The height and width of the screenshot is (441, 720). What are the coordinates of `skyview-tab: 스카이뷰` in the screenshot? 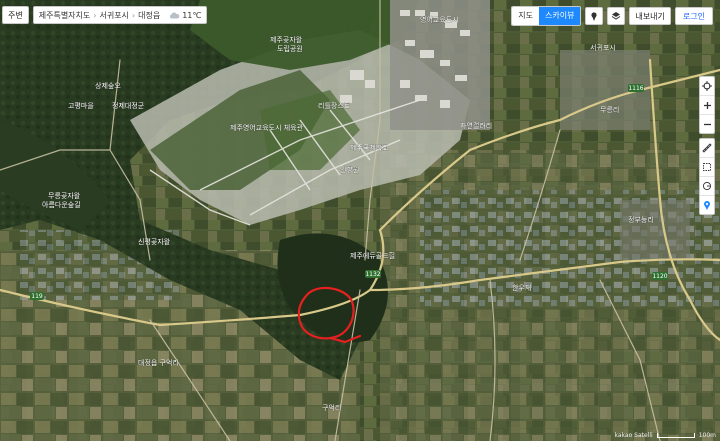 It's located at (560, 16).